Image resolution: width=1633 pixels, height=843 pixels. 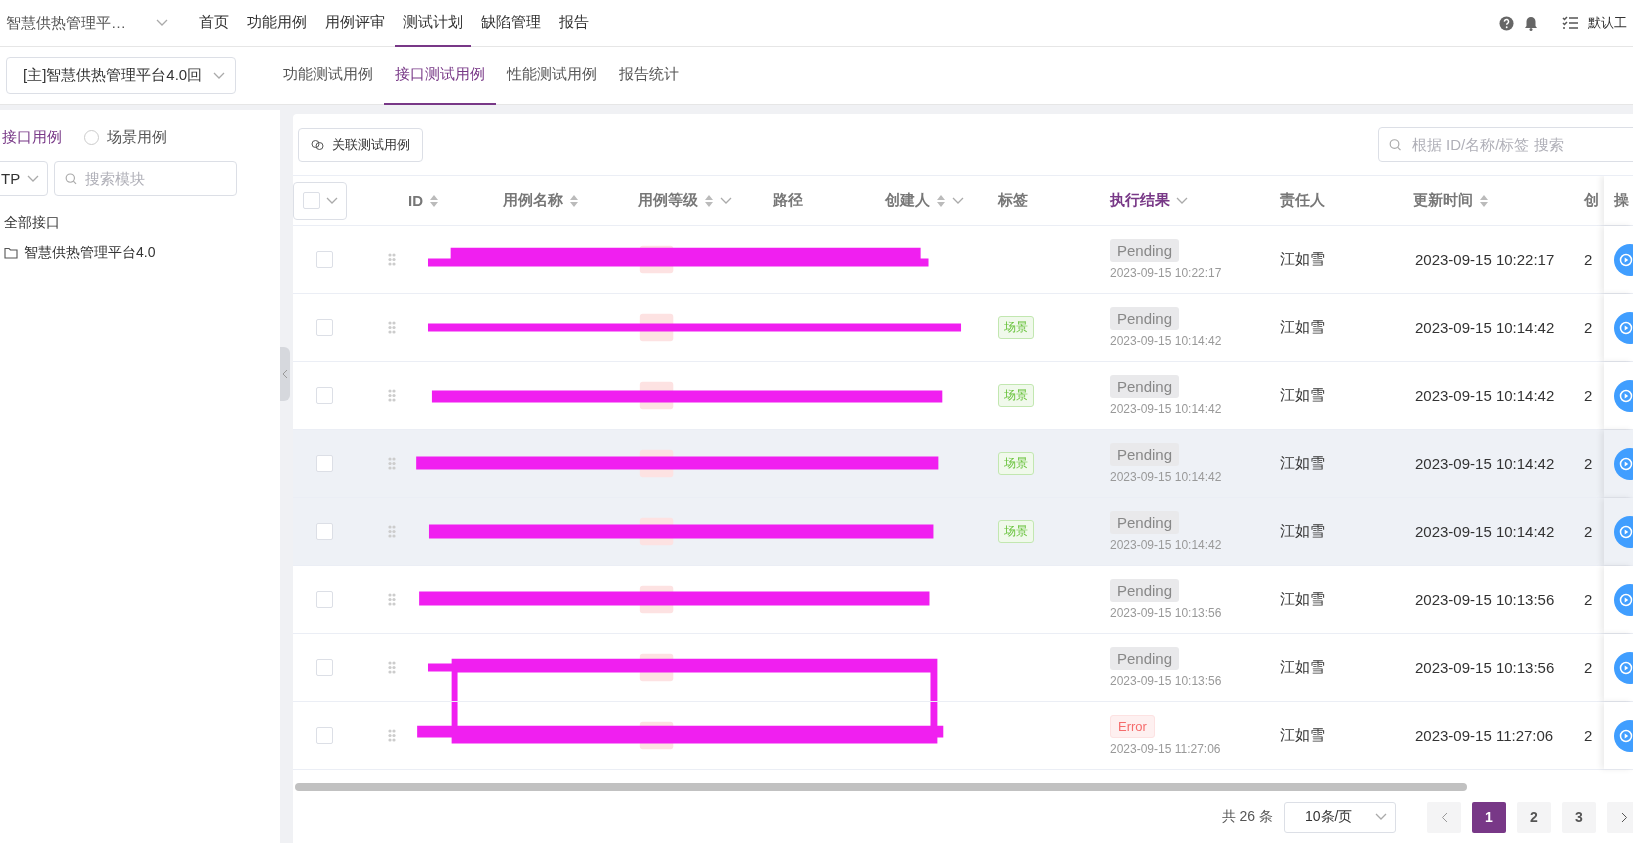 I want to click on nav-item: 缺陷管理, so click(x=511, y=23).